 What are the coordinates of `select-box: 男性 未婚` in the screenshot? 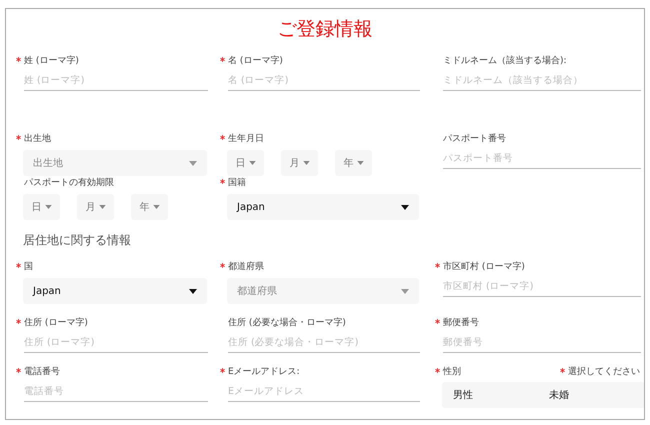 It's located at (543, 395).